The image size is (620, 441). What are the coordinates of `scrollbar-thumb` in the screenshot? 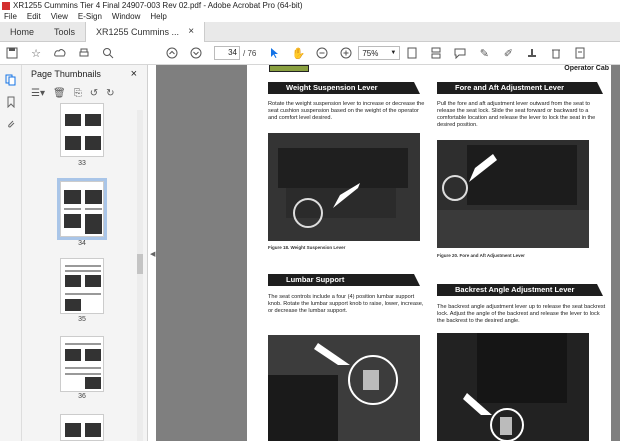 It's located at (140, 264).